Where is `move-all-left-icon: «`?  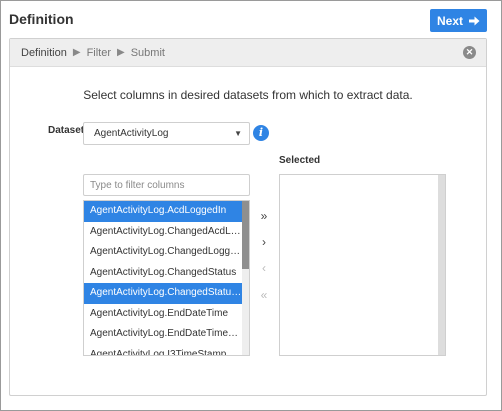 move-all-left-icon: « is located at coordinates (264, 295).